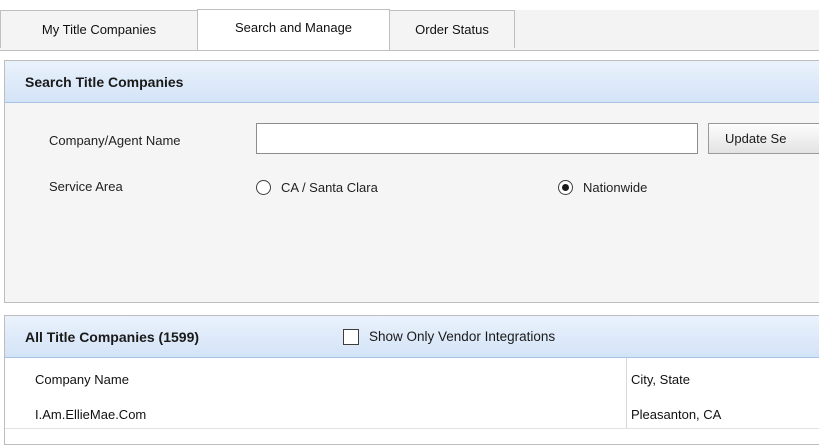 This screenshot has width=819, height=445. What do you see at coordinates (112, 337) in the screenshot?
I see `results-panel-title: All Title Companies (1599)` at bounding box center [112, 337].